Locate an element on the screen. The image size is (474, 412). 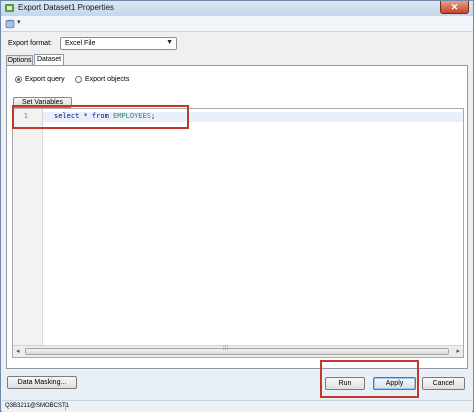
scroll-left-icon: ◂ is located at coordinates (18, 351).